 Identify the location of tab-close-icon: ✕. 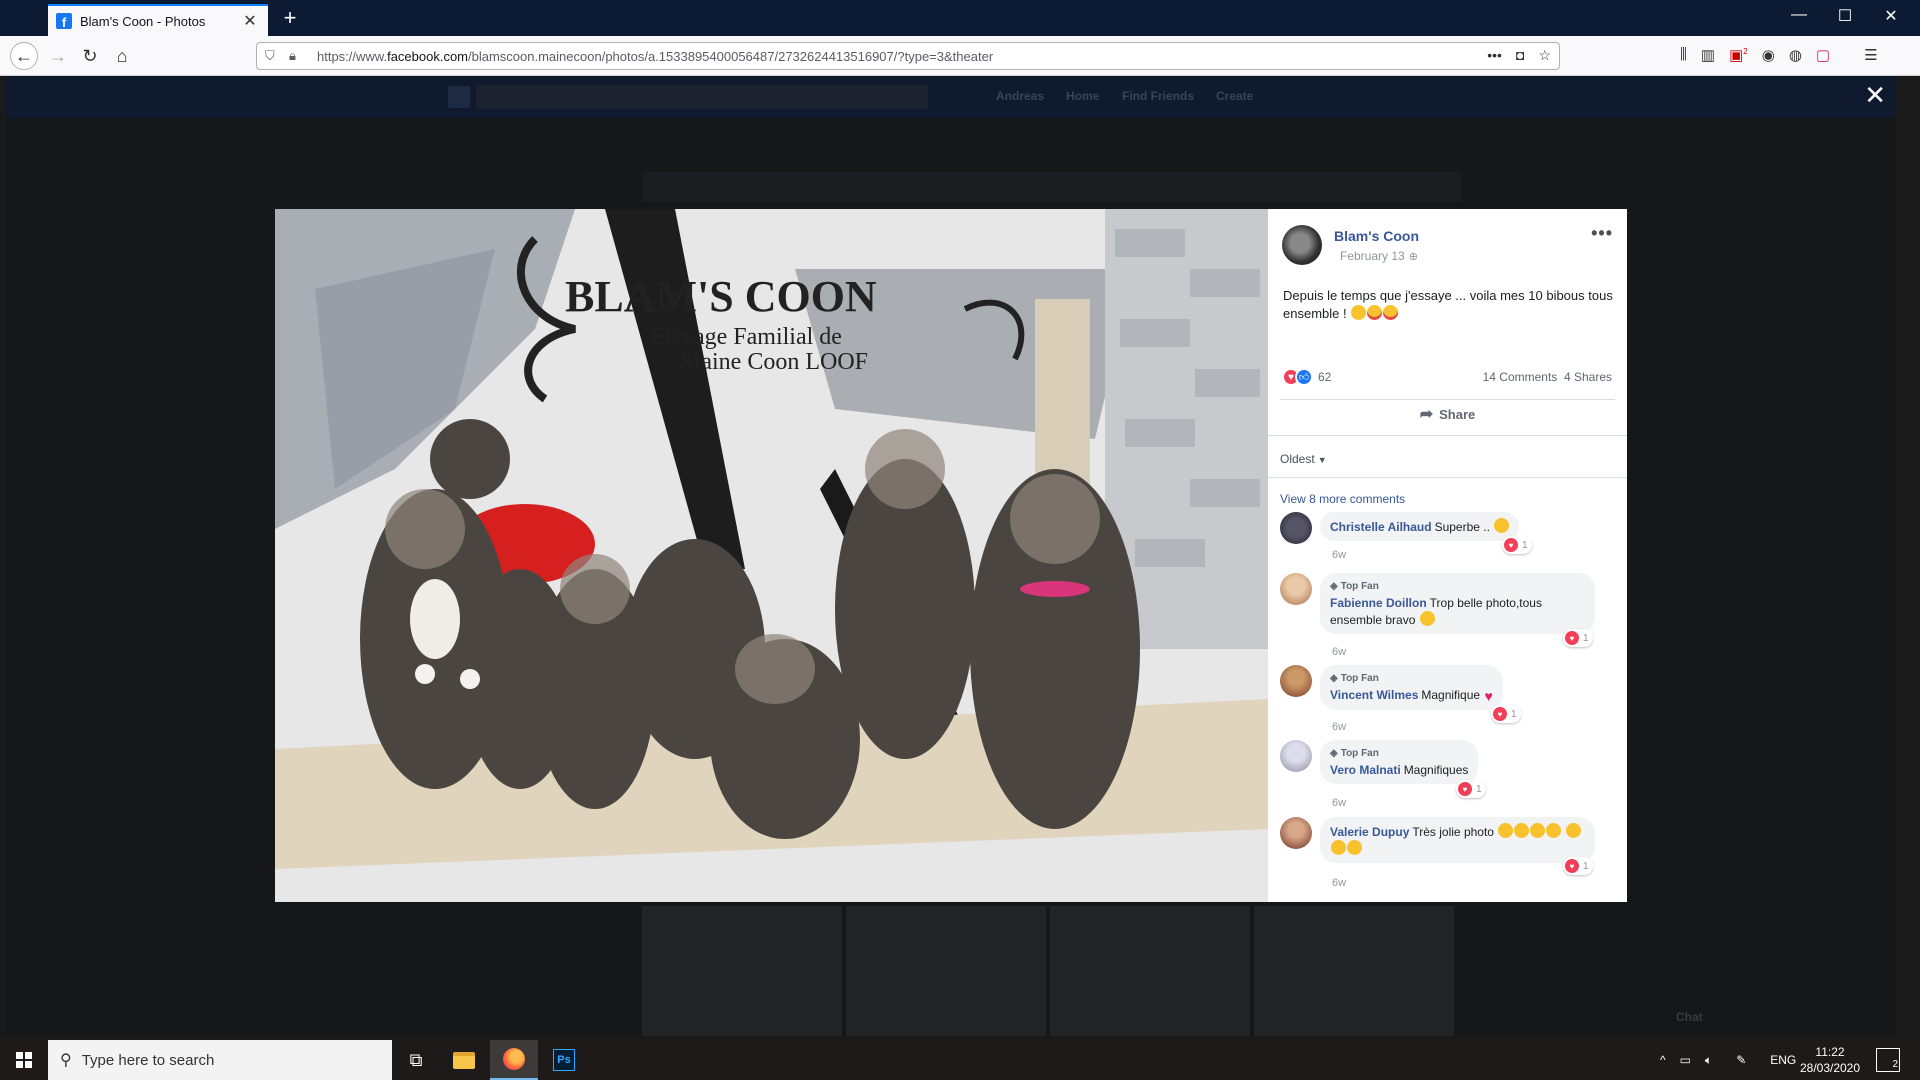
(250, 21).